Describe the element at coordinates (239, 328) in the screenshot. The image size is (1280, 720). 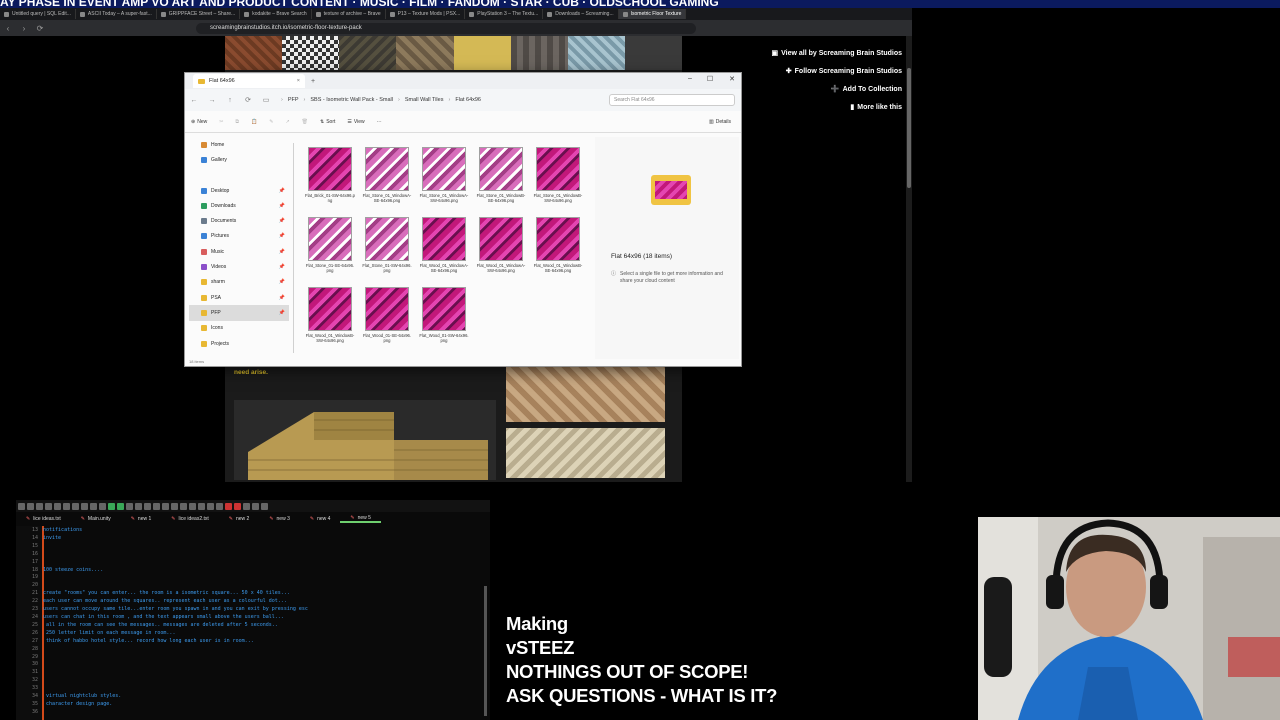
I see `nav-item: Icons` at that location.